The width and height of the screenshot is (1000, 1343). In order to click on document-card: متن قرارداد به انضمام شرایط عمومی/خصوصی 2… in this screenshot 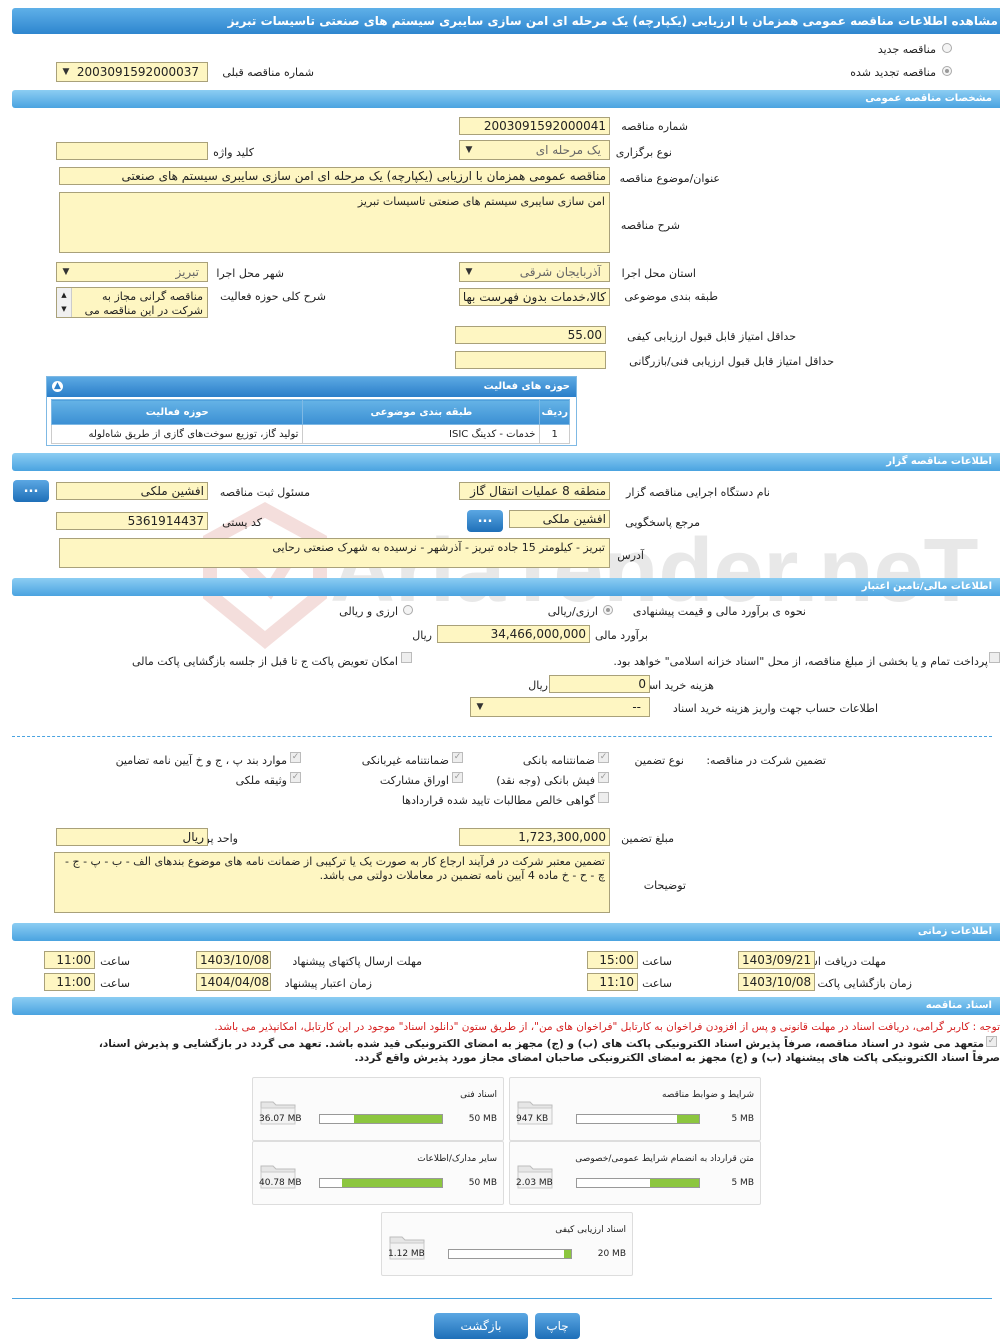, I will do `click(635, 1173)`.